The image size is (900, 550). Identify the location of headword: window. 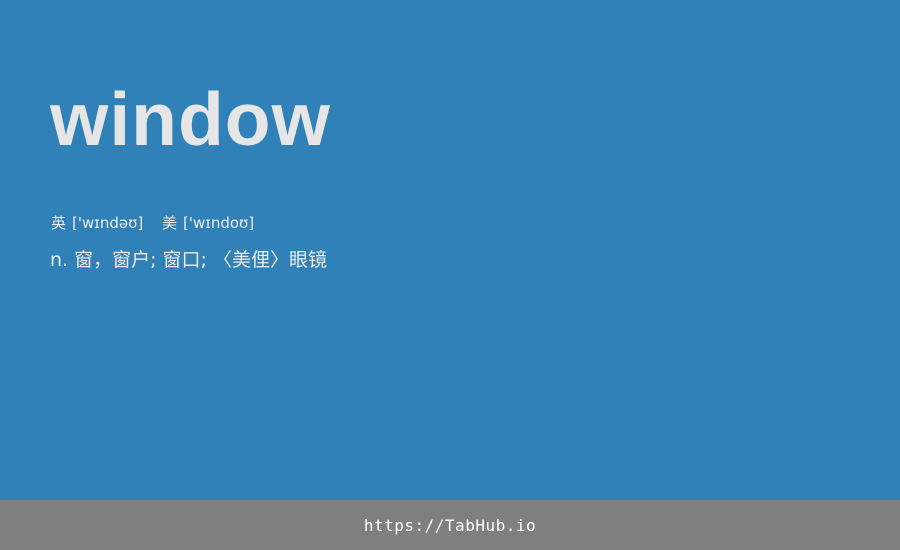
(190, 119).